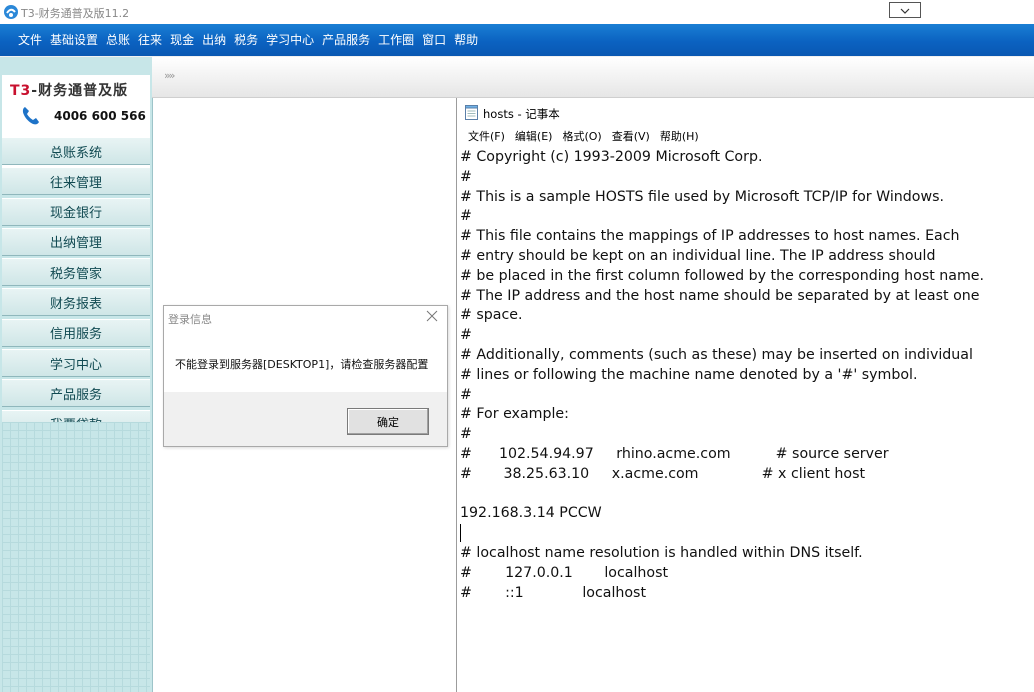 The image size is (1034, 692). What do you see at coordinates (76, 363) in the screenshot?
I see `sidebar-item: 学习中心` at bounding box center [76, 363].